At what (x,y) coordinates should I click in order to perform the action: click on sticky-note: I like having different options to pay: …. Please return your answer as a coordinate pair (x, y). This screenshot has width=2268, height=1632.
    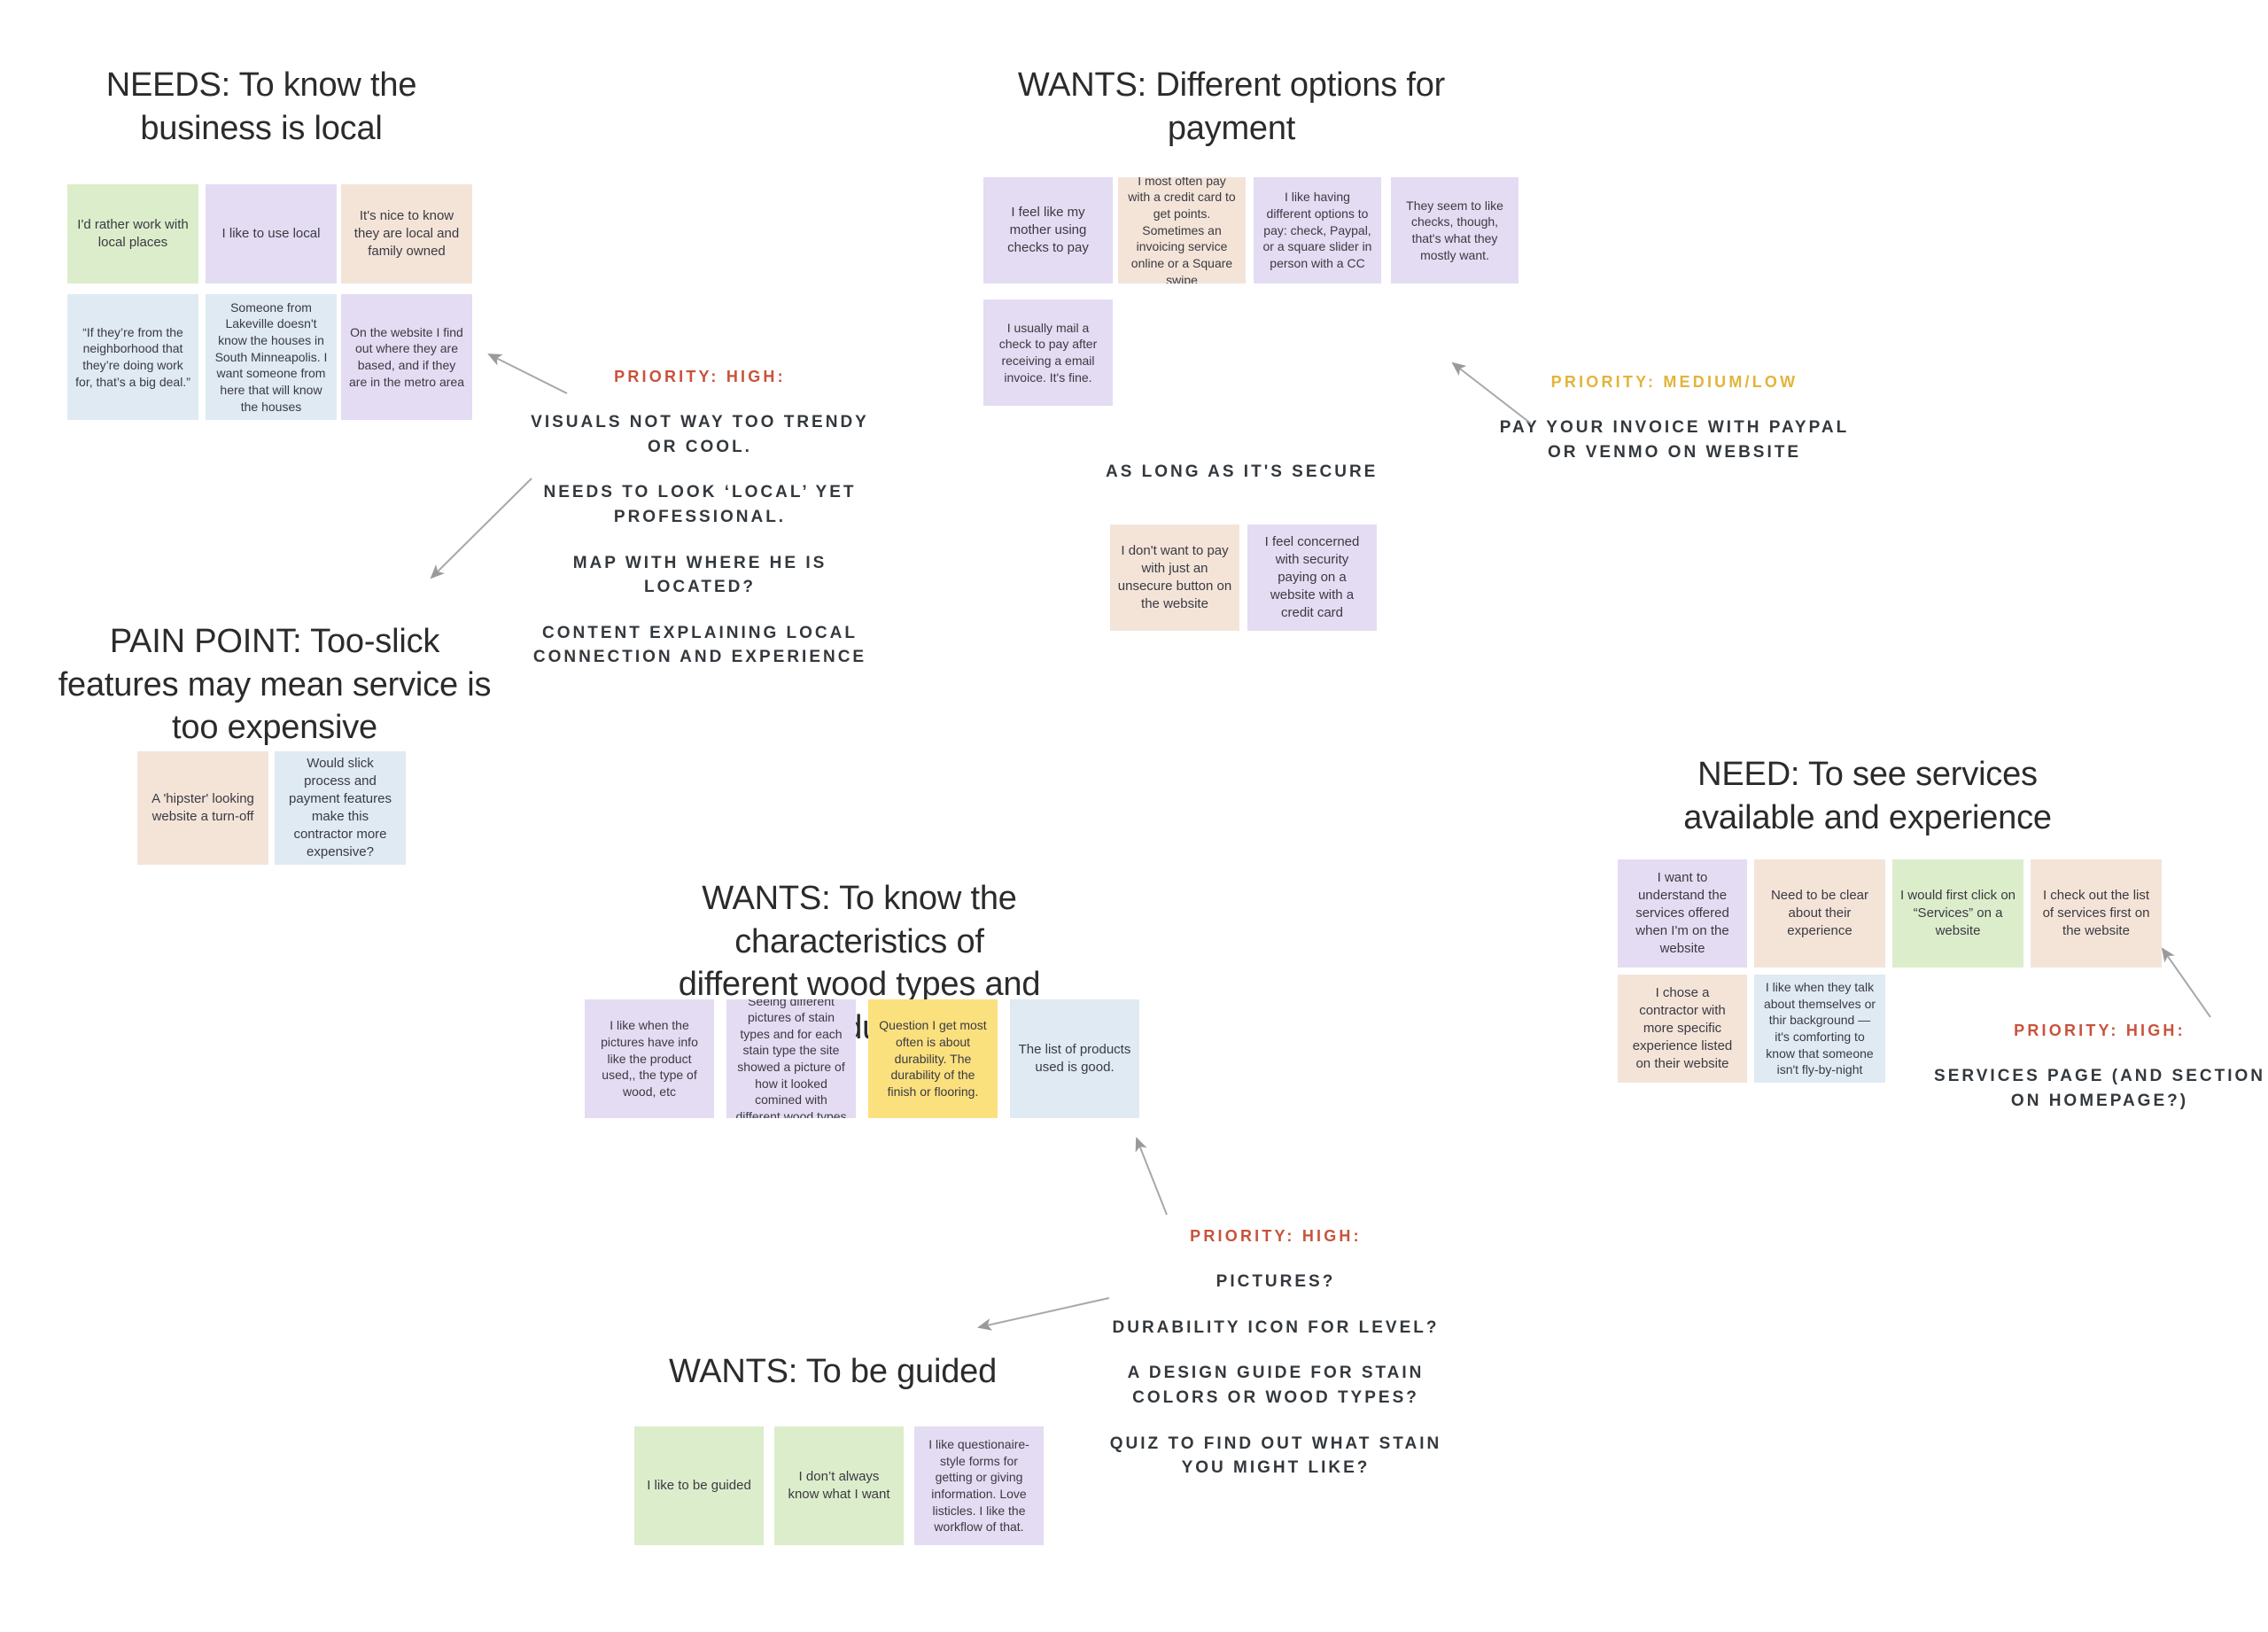
    Looking at the image, I should click on (1317, 230).